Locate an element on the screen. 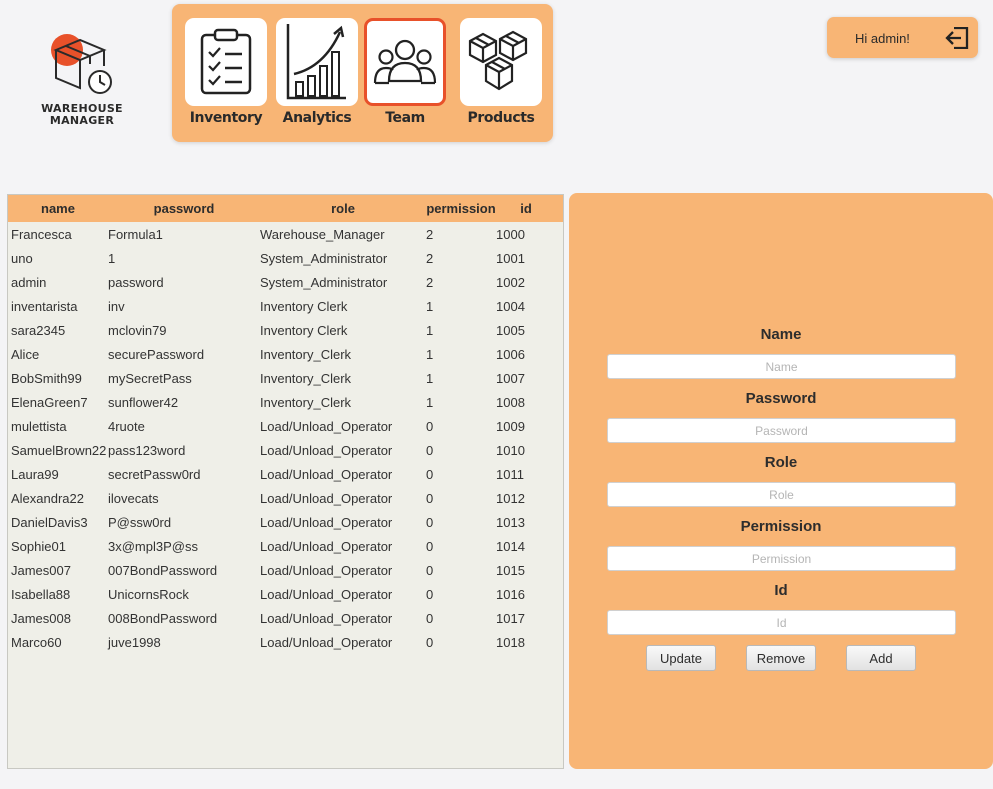 Image resolution: width=993 pixels, height=789 pixels. cell-password: sunflower42 is located at coordinates (143, 402).